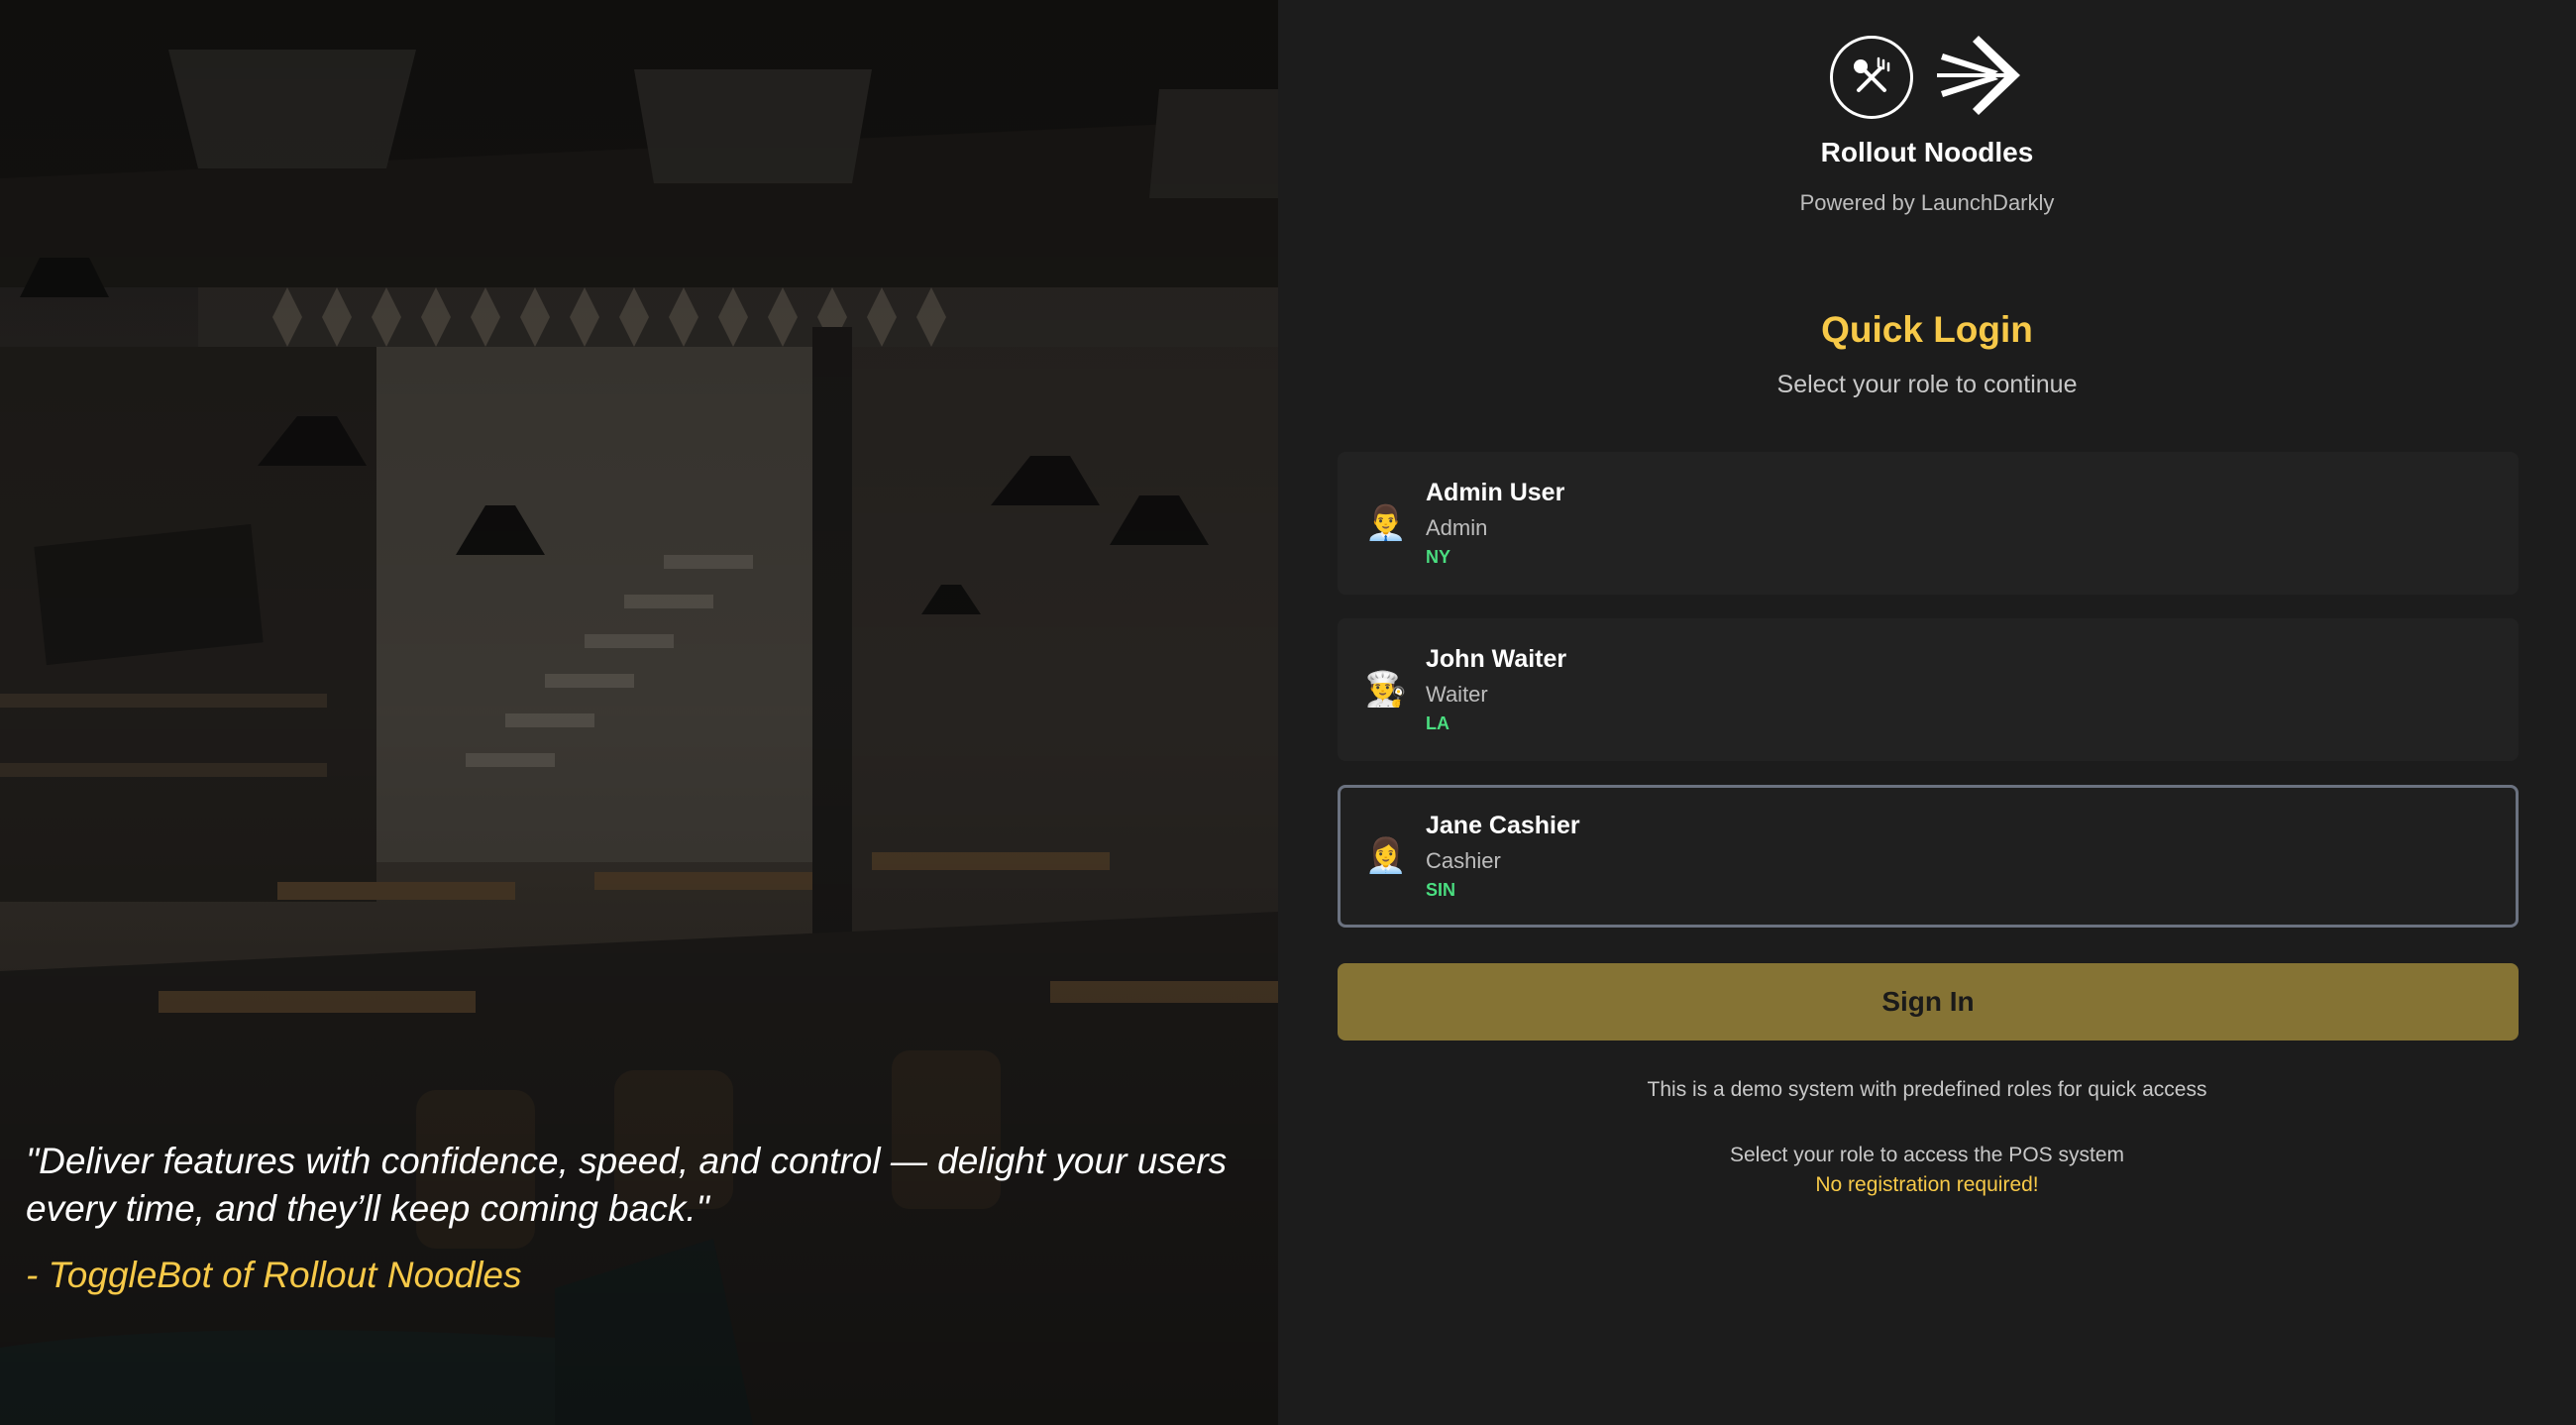  Describe the element at coordinates (1438, 723) in the screenshot. I see `role-location: LA` at that location.